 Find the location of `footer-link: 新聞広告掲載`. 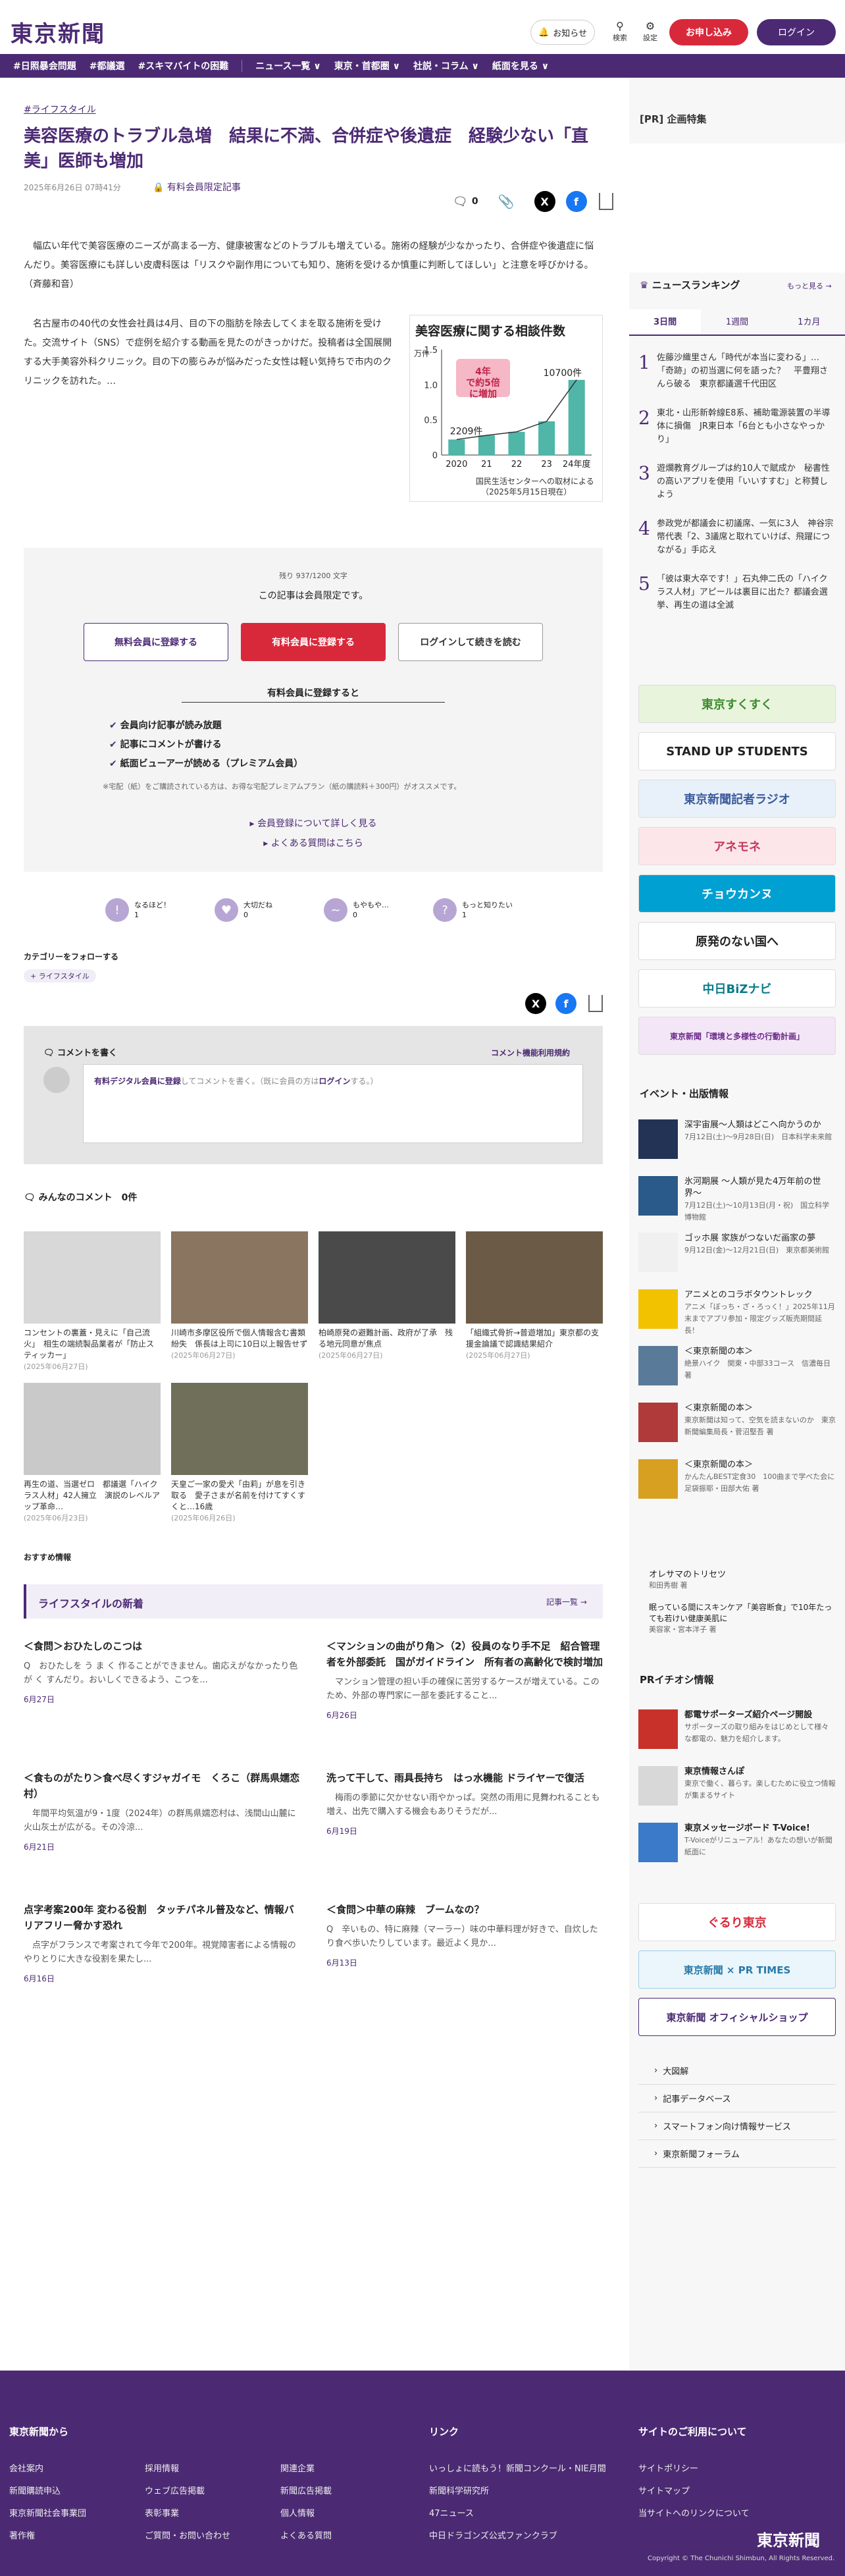

footer-link: 新聞広告掲載 is located at coordinates (306, 2490).